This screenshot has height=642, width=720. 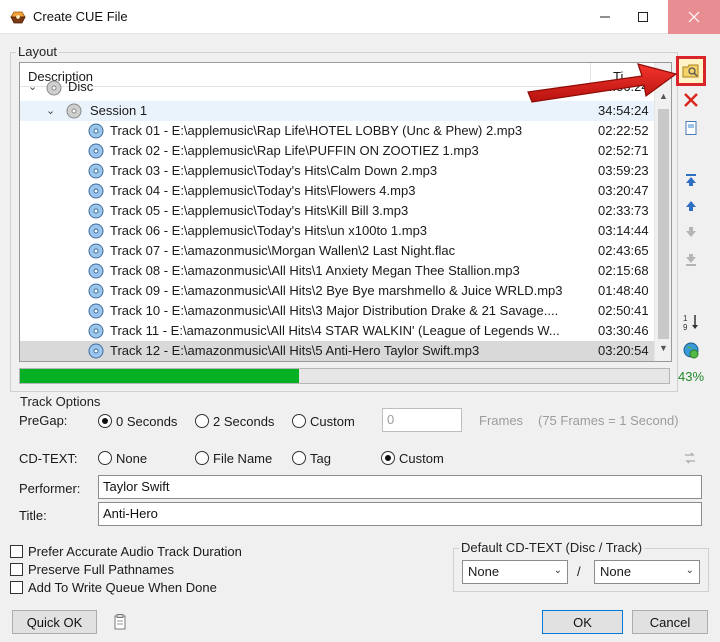 I want to click on quick-ok-button: Quick OK, so click(x=54, y=622).